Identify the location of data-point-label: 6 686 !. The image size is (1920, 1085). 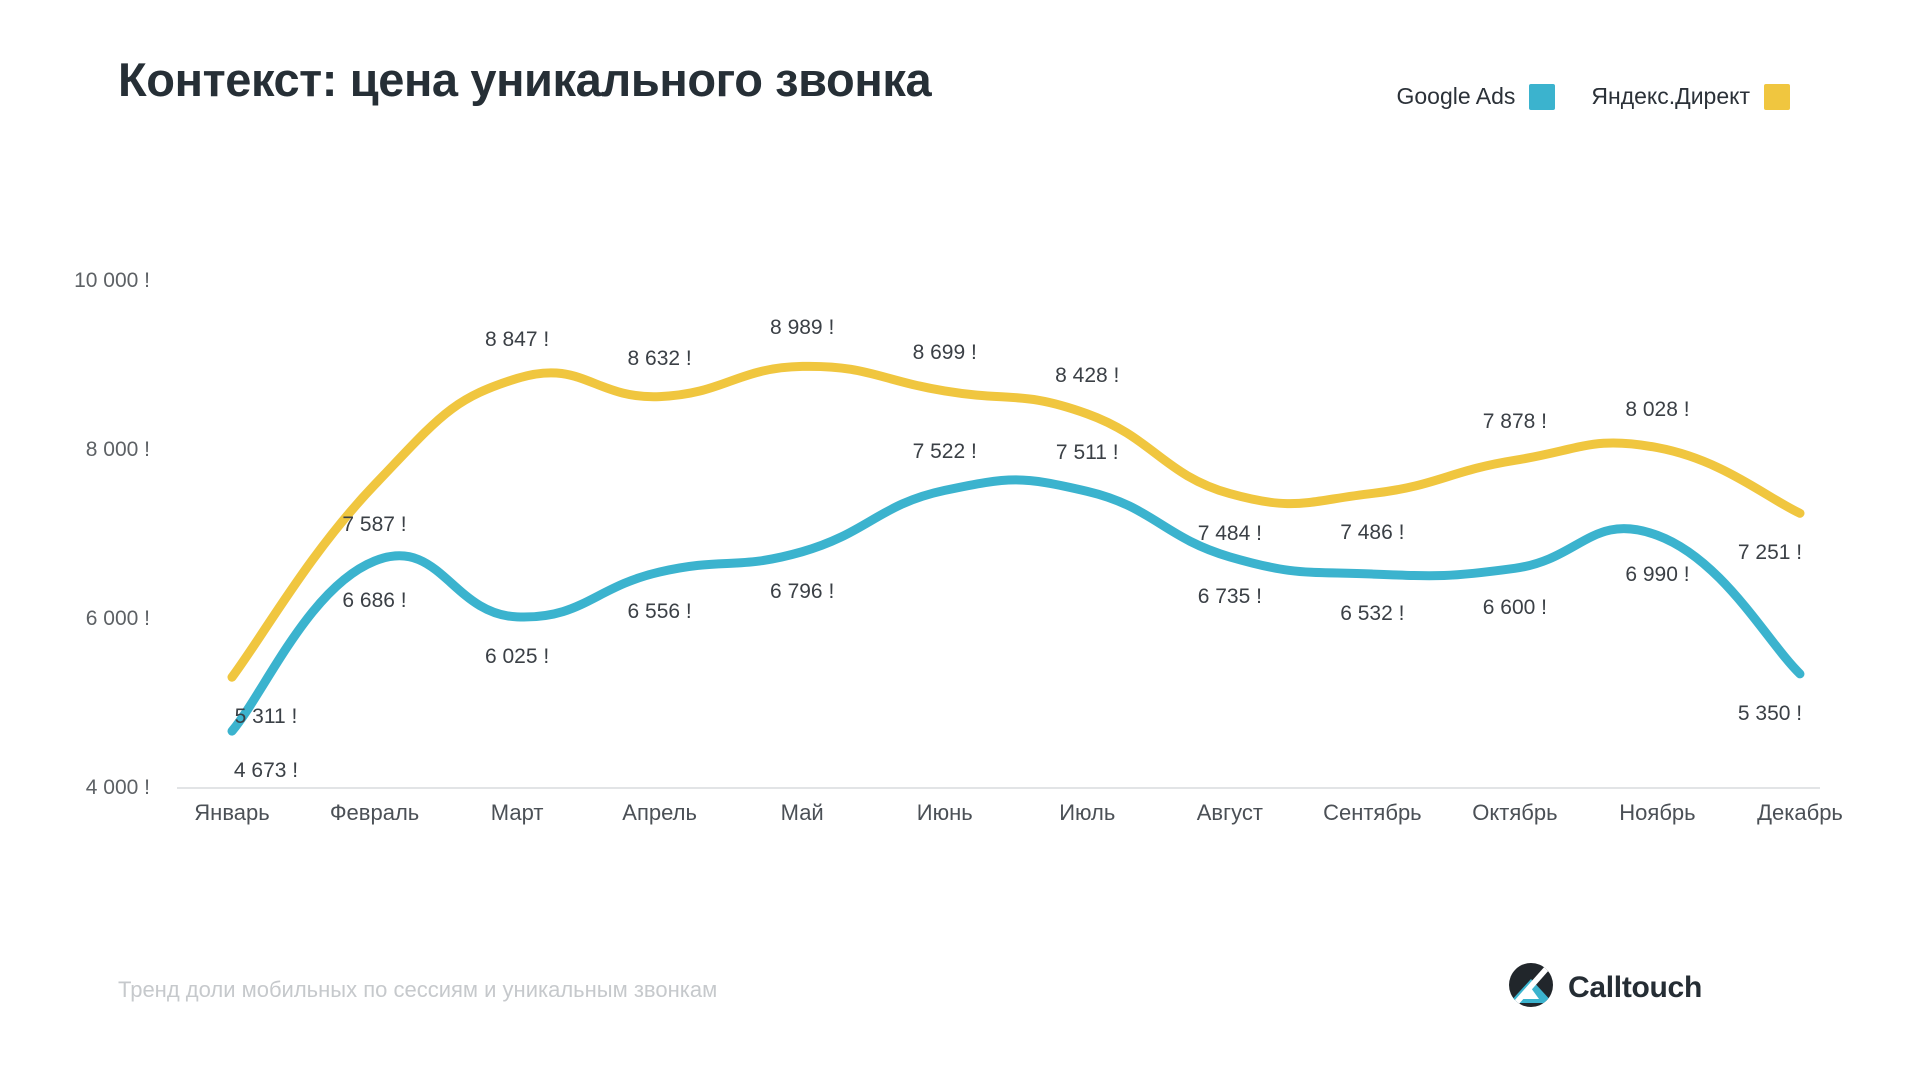
(374, 601).